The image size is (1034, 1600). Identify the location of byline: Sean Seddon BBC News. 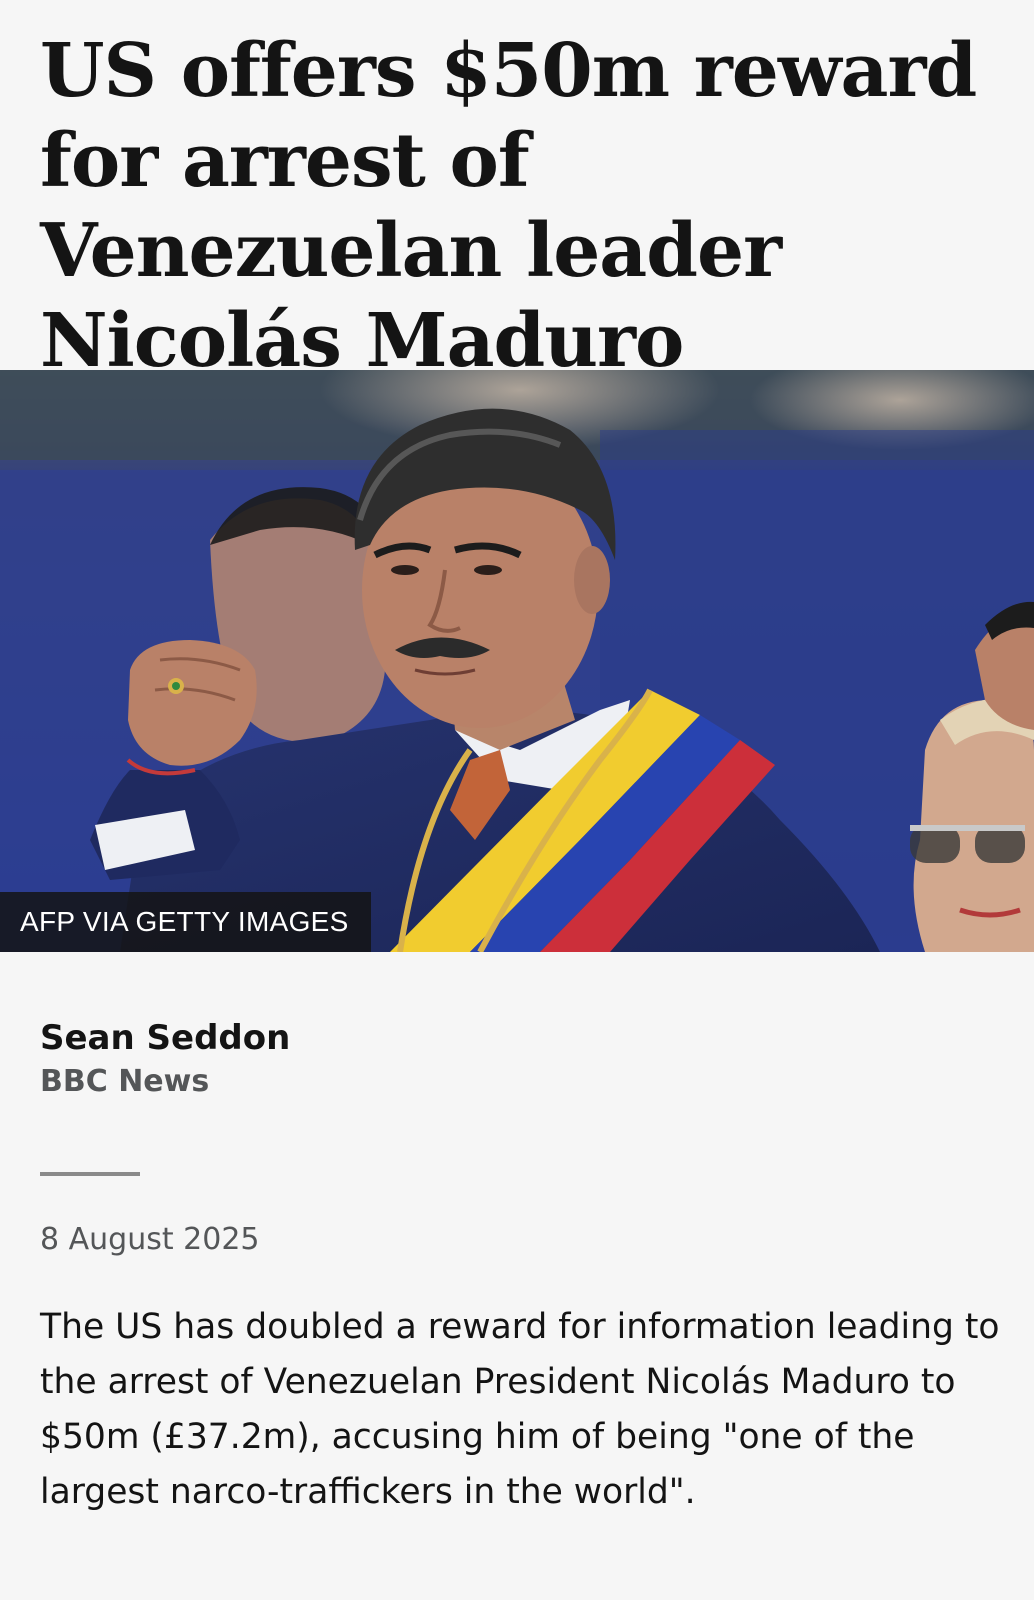
(165, 1060).